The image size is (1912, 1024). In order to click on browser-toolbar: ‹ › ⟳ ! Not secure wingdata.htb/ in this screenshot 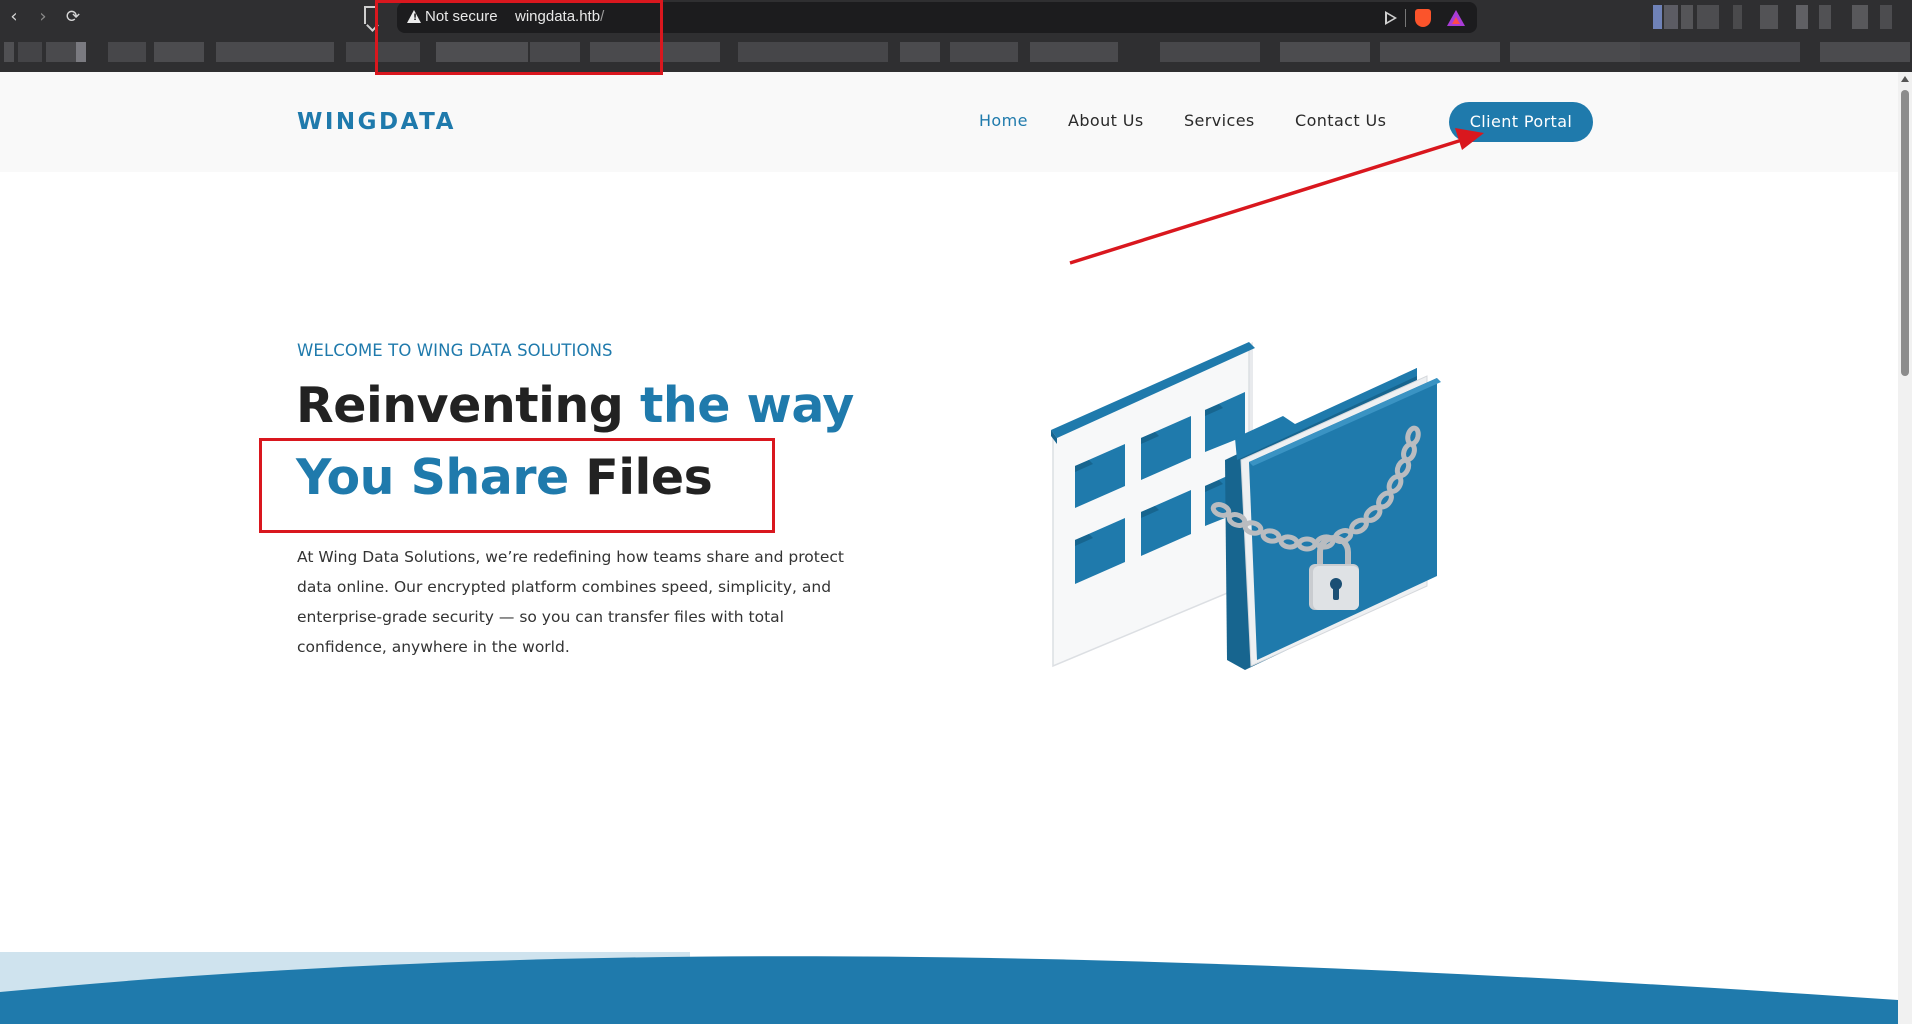, I will do `click(956, 36)`.